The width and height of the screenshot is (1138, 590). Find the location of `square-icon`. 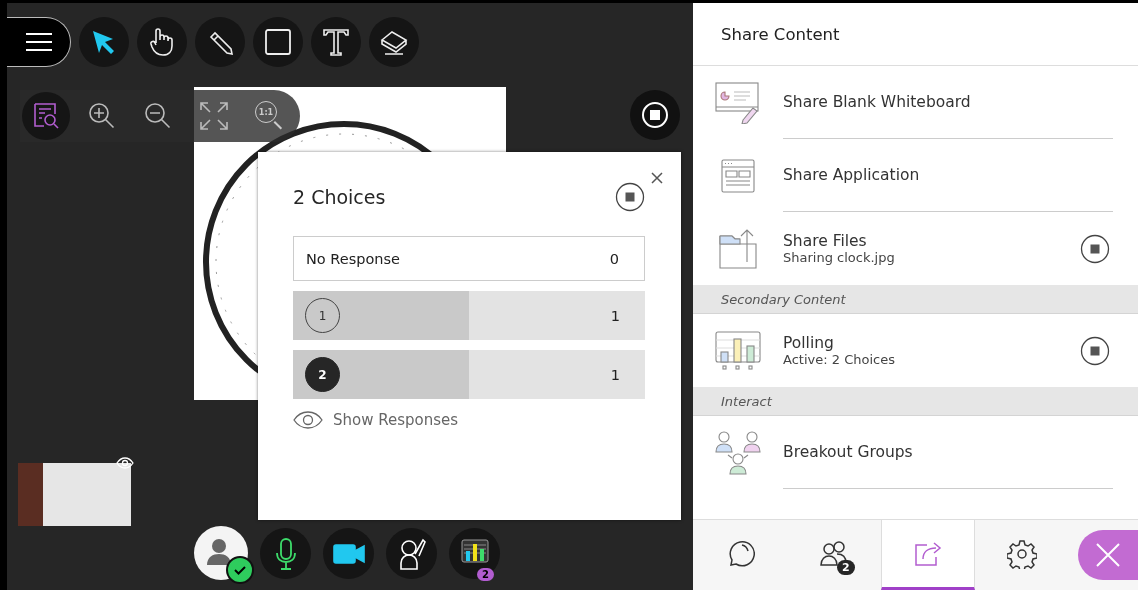

square-icon is located at coordinates (278, 42).